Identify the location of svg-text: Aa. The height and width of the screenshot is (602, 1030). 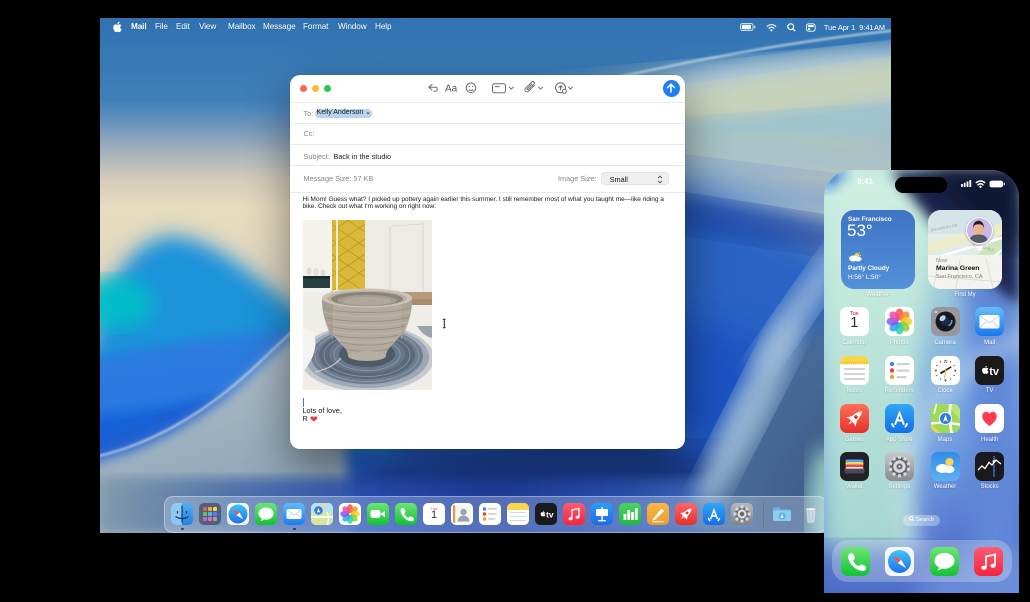
(451, 89).